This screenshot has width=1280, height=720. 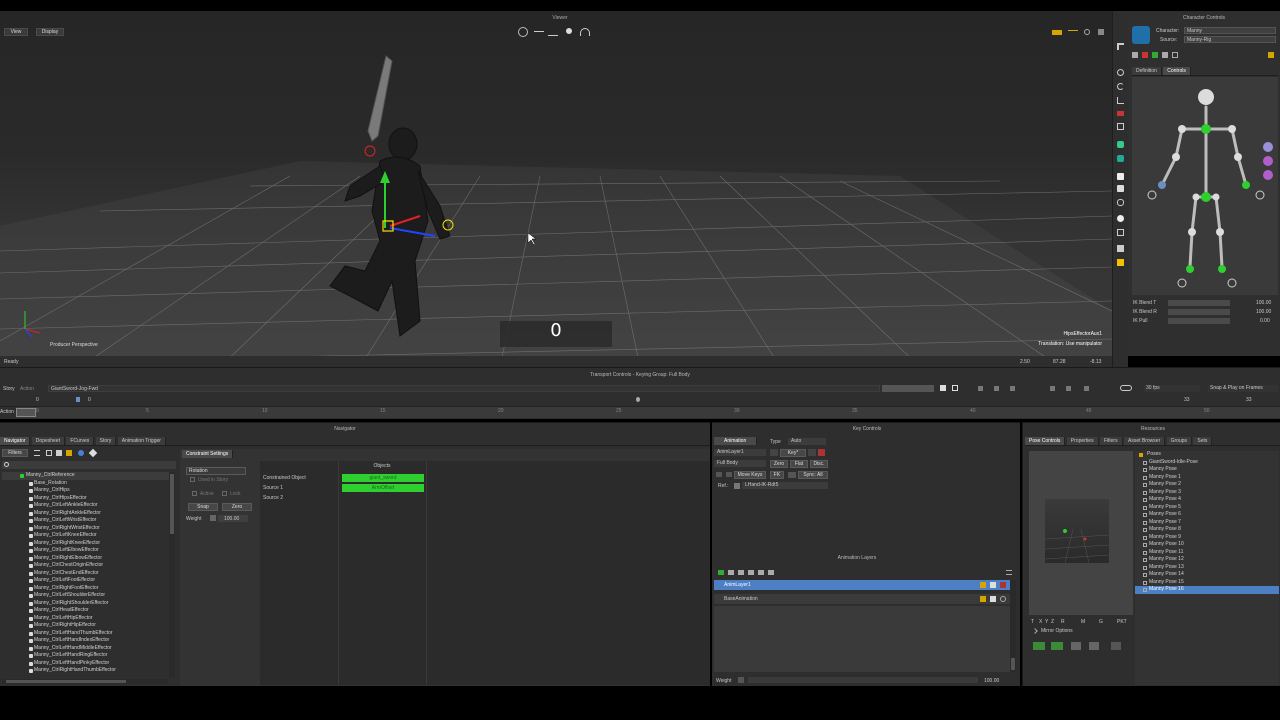 I want to click on tree-item: Manny_CtrlLeftKneeEffector, so click(x=86, y=536).